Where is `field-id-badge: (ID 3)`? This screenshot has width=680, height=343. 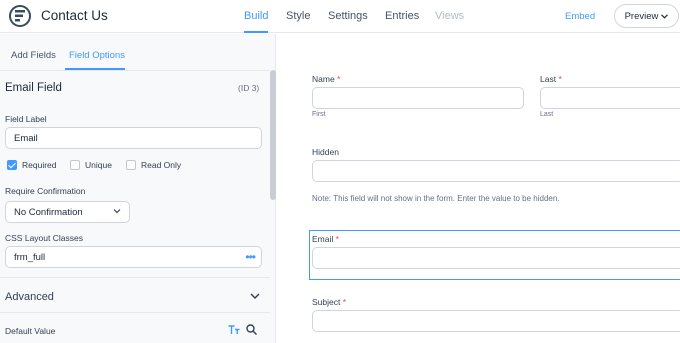 field-id-badge: (ID 3) is located at coordinates (249, 88).